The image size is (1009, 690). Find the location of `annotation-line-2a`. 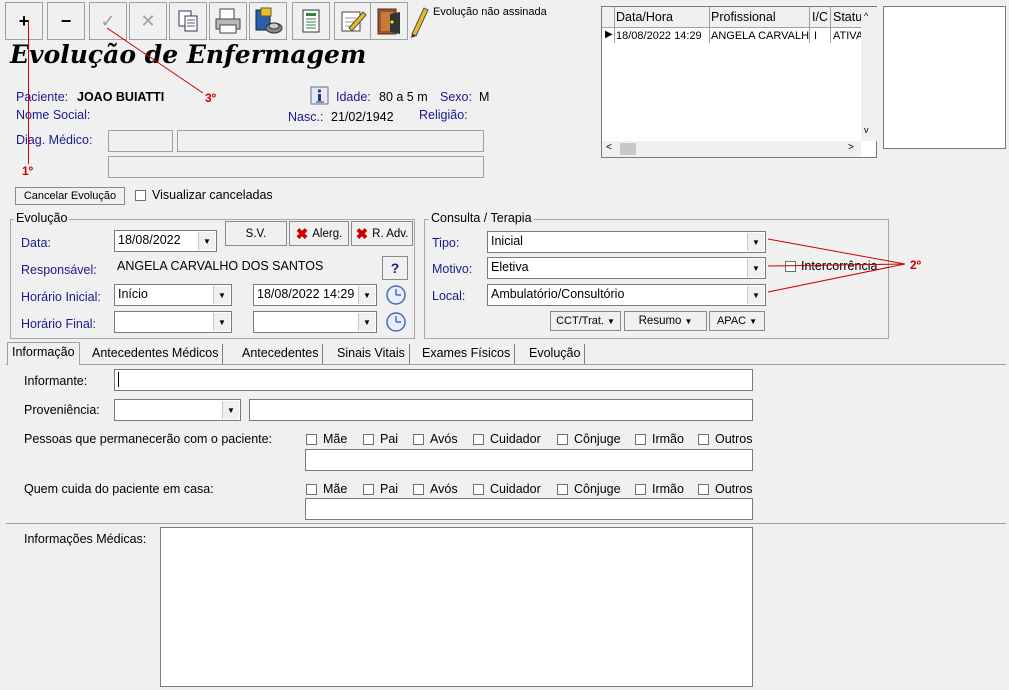

annotation-line-2a is located at coordinates (836, 251).